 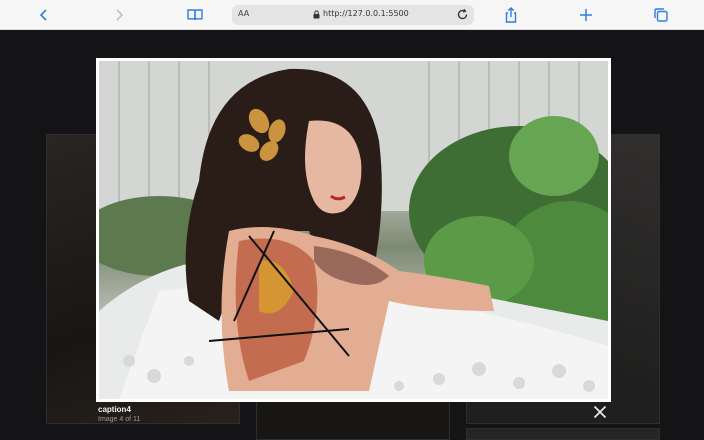 I want to click on lightbox-caption: caption4 Image 4 of 11, so click(x=119, y=414).